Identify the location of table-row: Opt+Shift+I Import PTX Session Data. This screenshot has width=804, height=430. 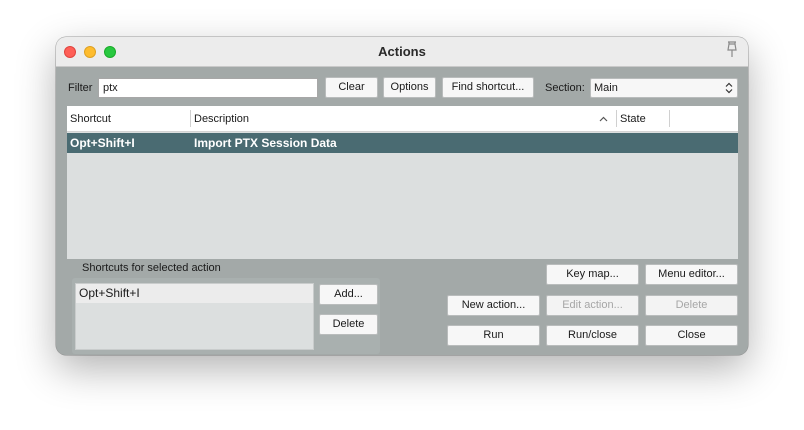
(402, 143).